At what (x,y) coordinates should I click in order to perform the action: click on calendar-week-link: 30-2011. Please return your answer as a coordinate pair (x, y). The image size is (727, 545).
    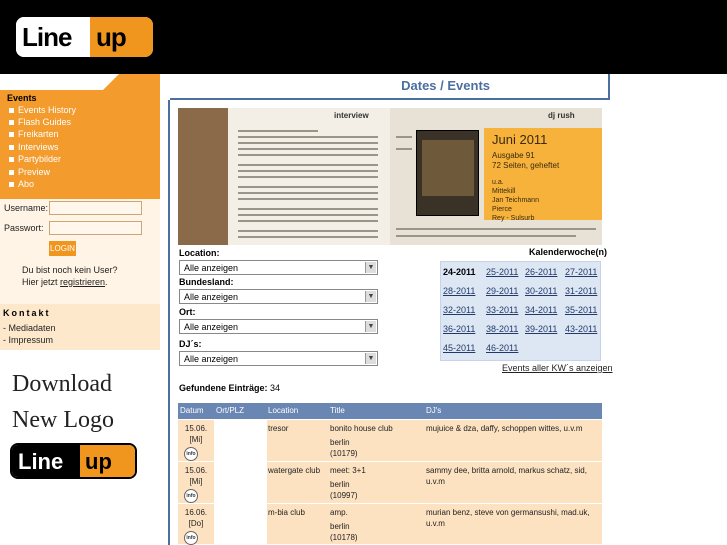
    Looking at the image, I should click on (541, 291).